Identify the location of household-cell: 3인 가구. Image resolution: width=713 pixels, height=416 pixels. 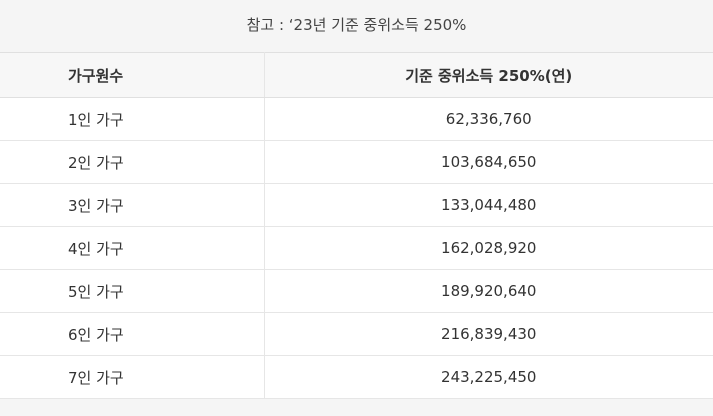
(132, 205).